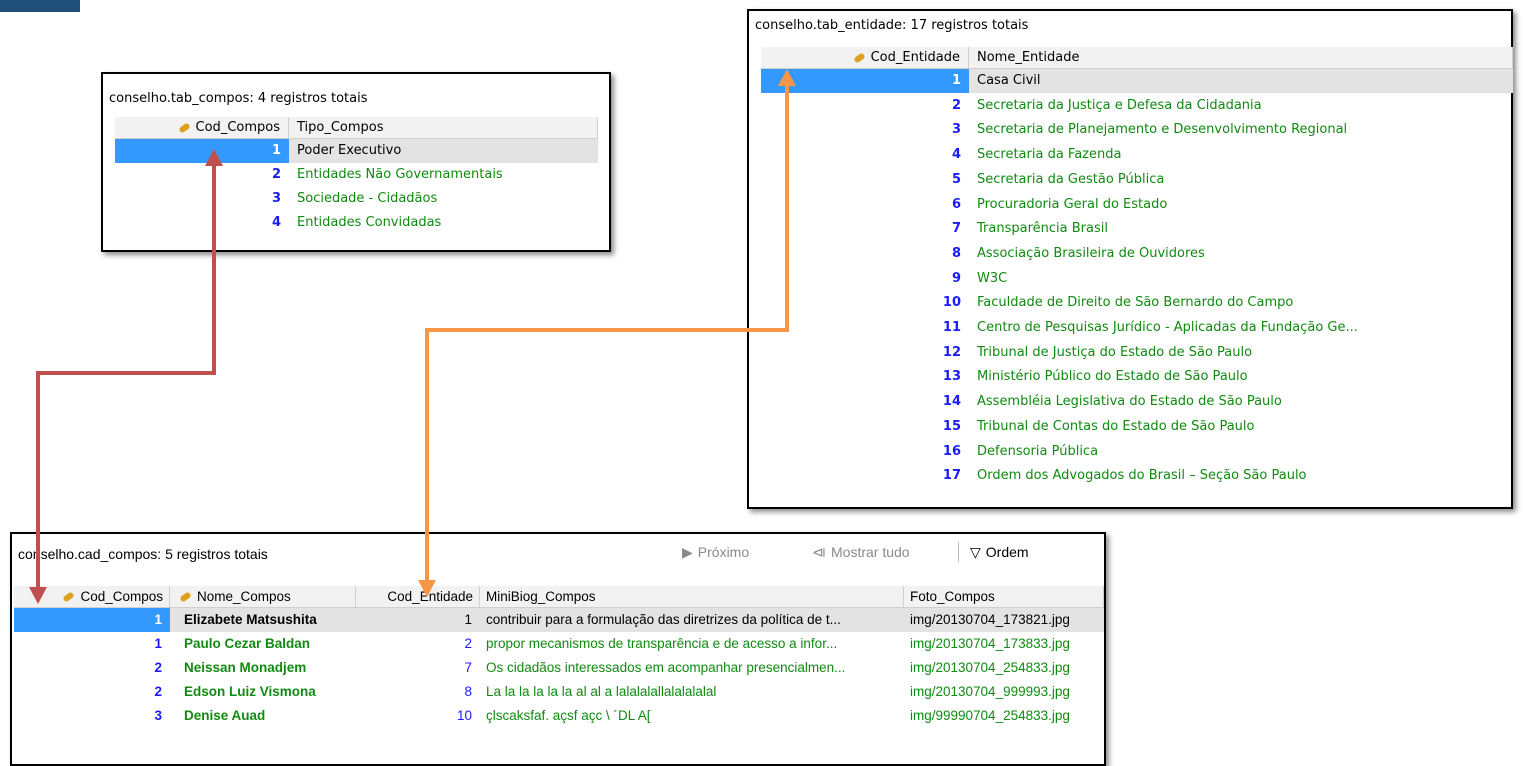 This screenshot has height=766, width=1523. Describe the element at coordinates (999, 552) in the screenshot. I see `order-button: ▽ Ordem` at that location.